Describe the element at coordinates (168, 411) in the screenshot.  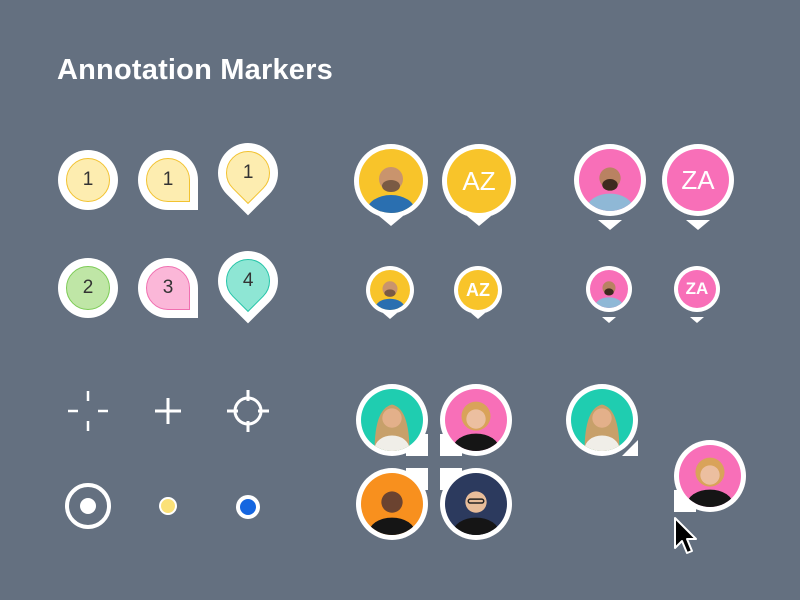
I see `plus-icon` at that location.